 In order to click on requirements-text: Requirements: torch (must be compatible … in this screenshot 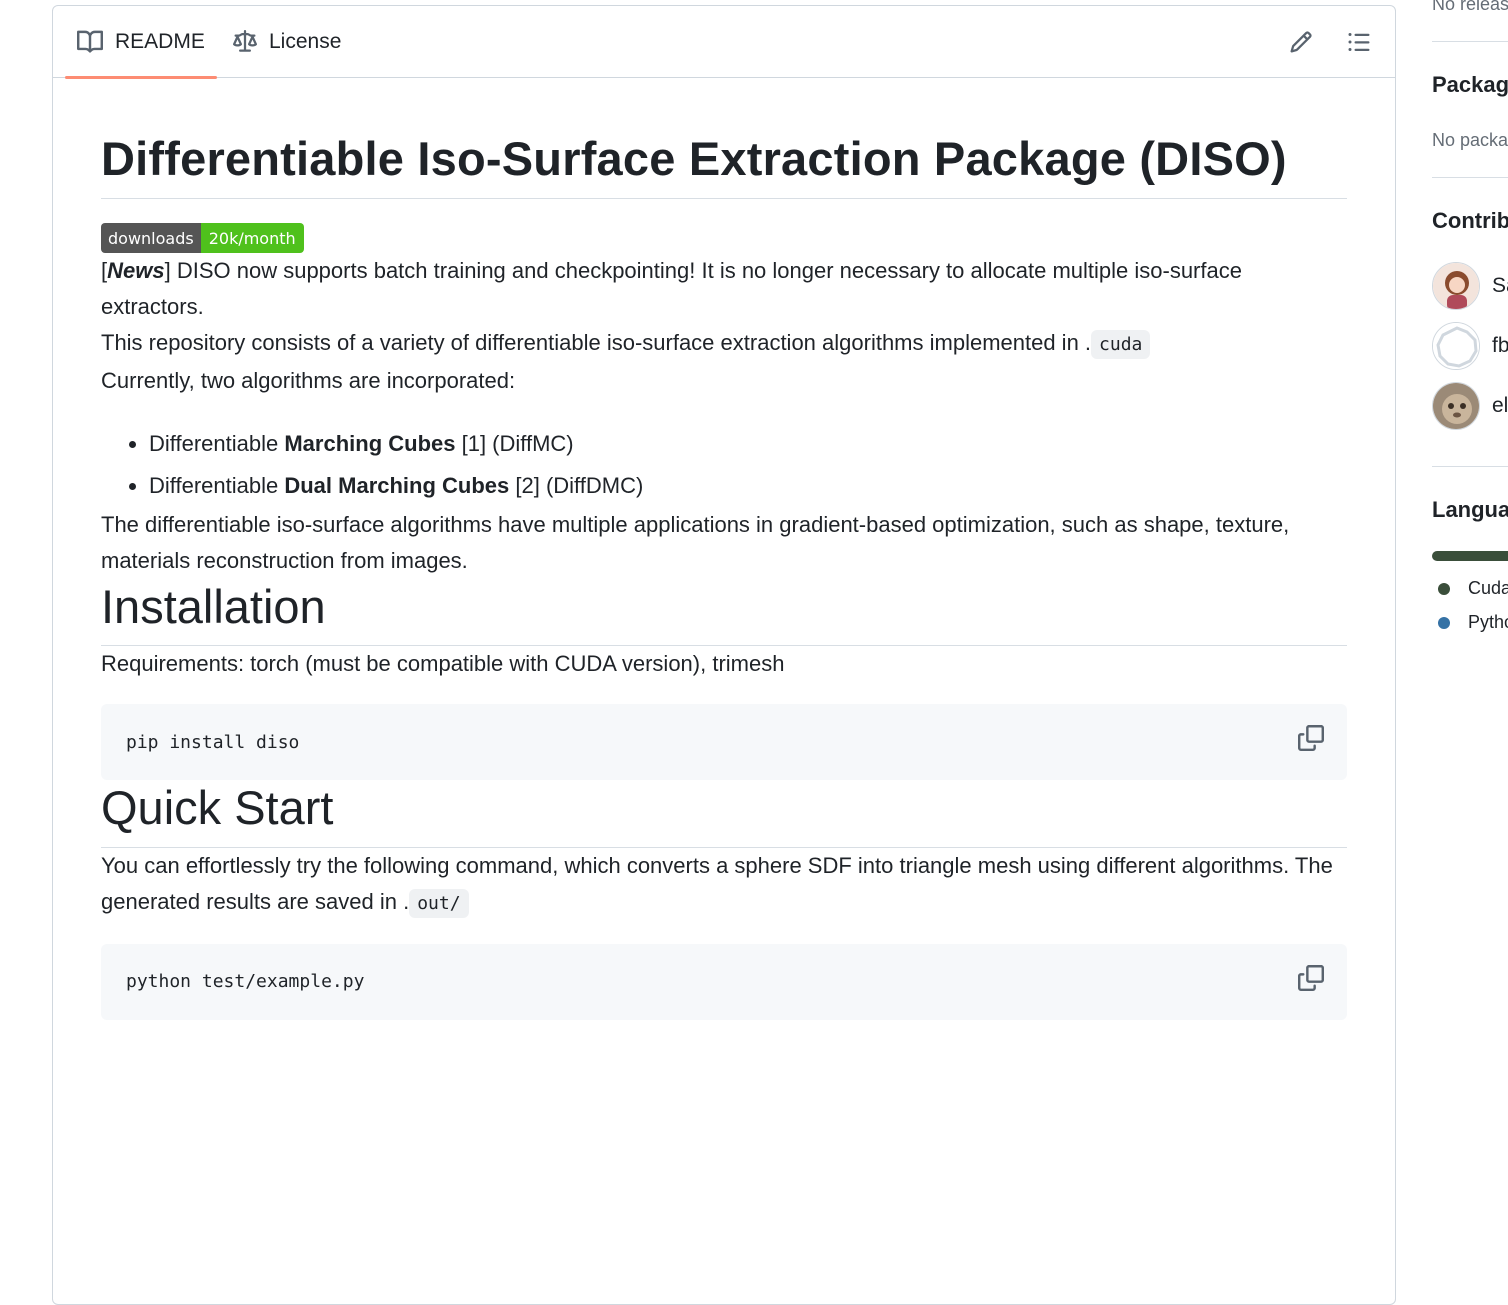, I will do `click(443, 664)`.